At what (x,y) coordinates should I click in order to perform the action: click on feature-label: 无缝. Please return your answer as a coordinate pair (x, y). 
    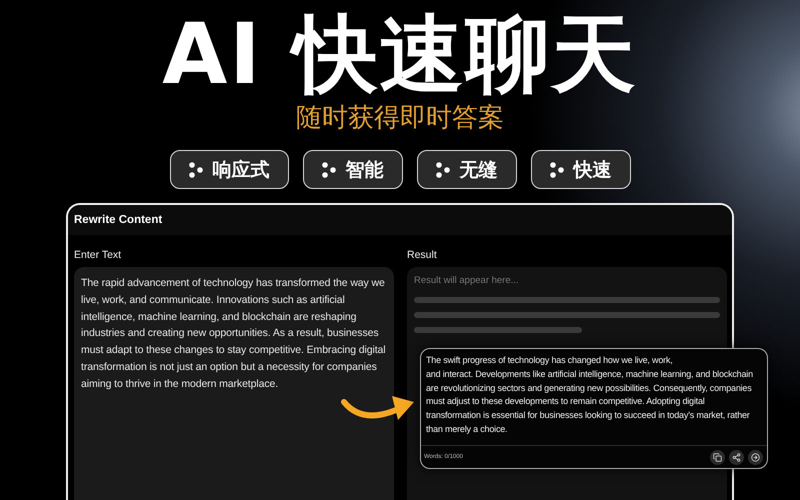
    Looking at the image, I should click on (479, 170).